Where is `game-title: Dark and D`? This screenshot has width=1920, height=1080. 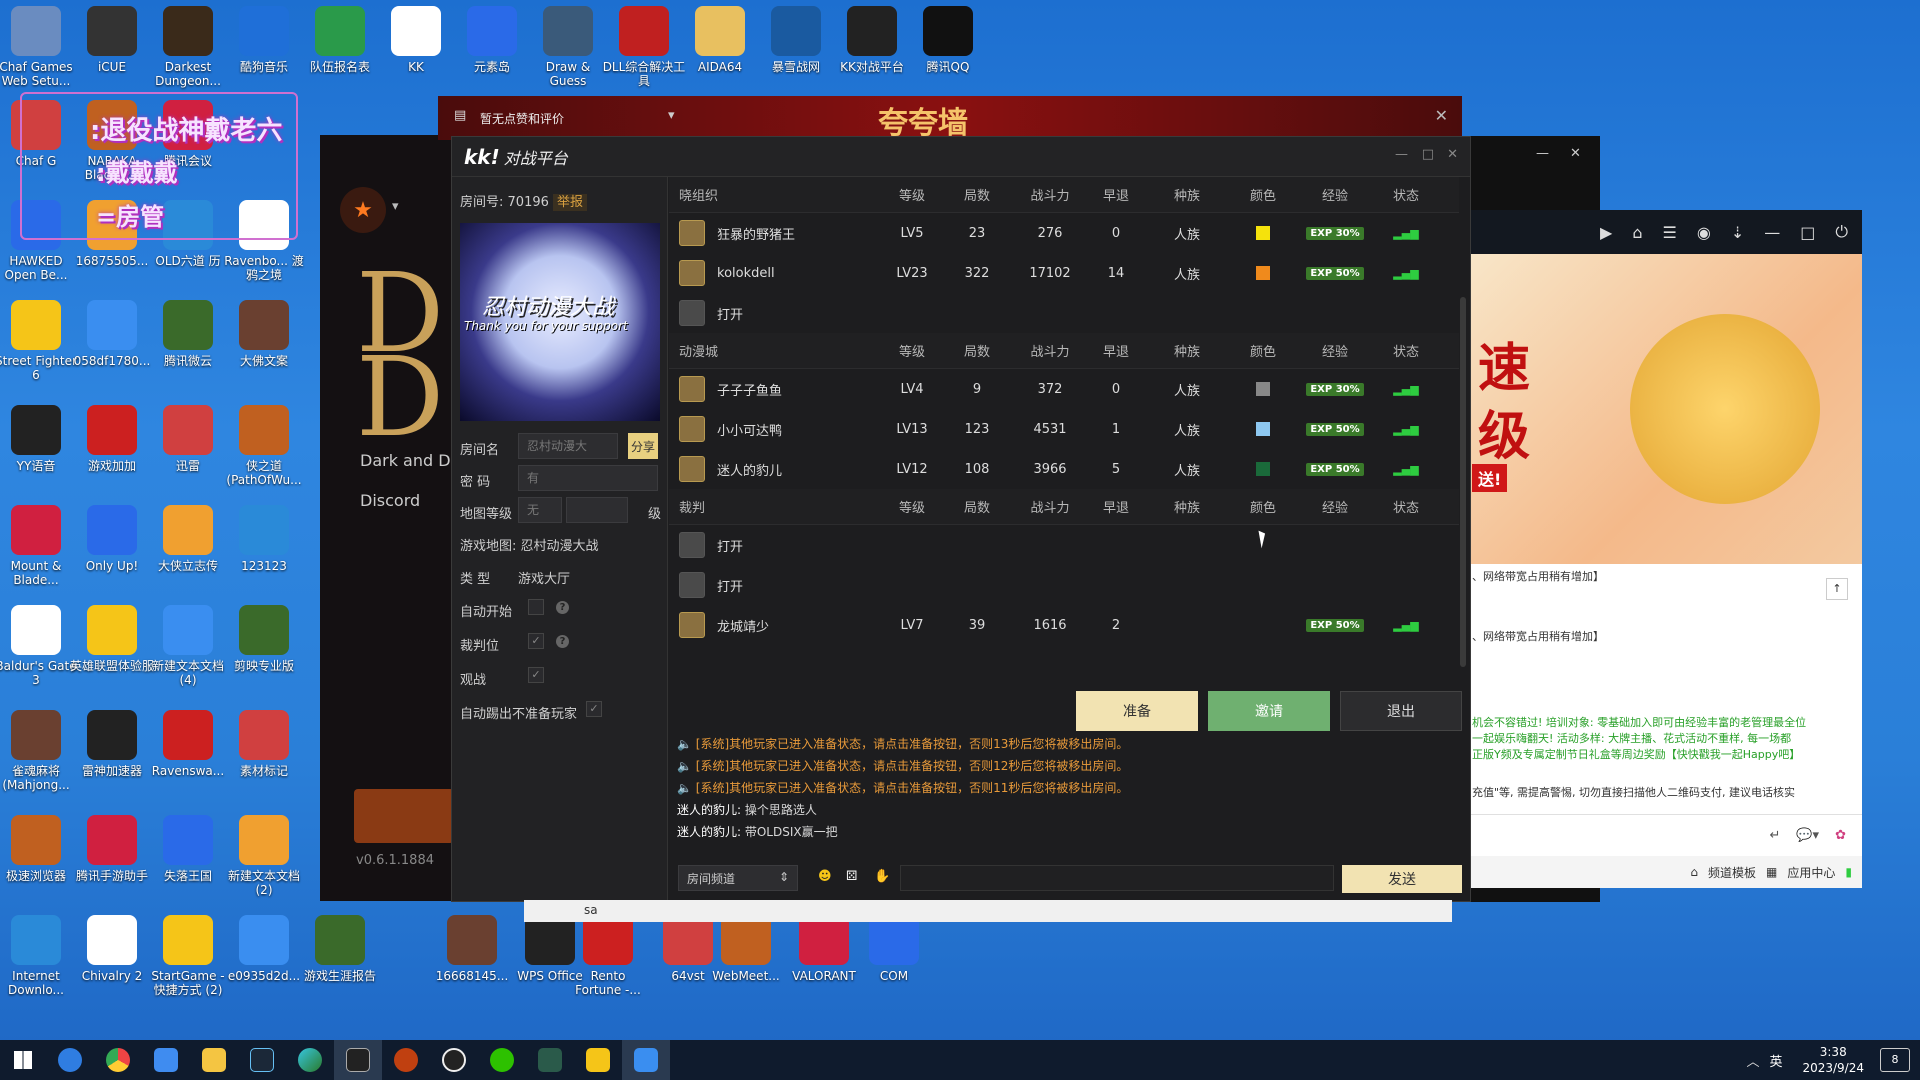
game-title: Dark and D is located at coordinates (405, 460).